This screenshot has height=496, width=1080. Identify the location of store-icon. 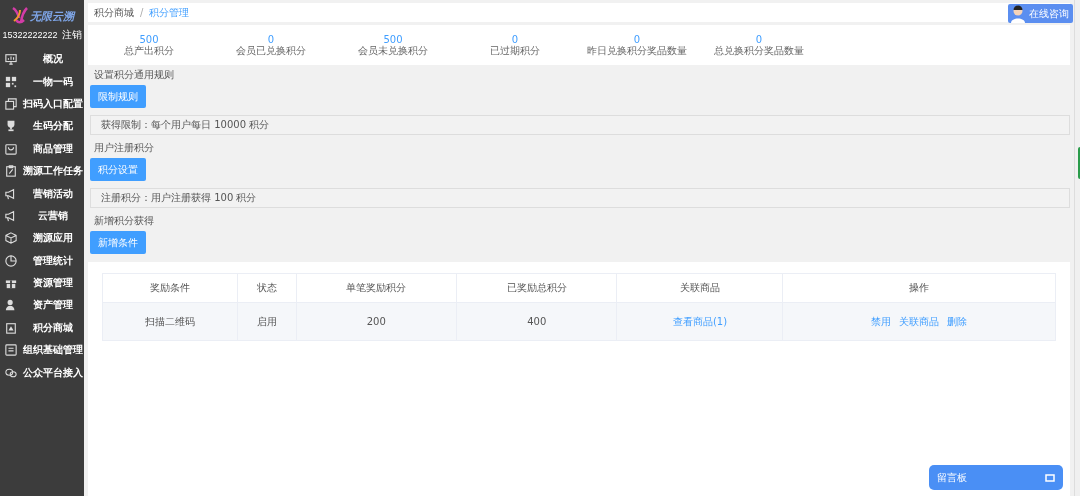
(11, 327).